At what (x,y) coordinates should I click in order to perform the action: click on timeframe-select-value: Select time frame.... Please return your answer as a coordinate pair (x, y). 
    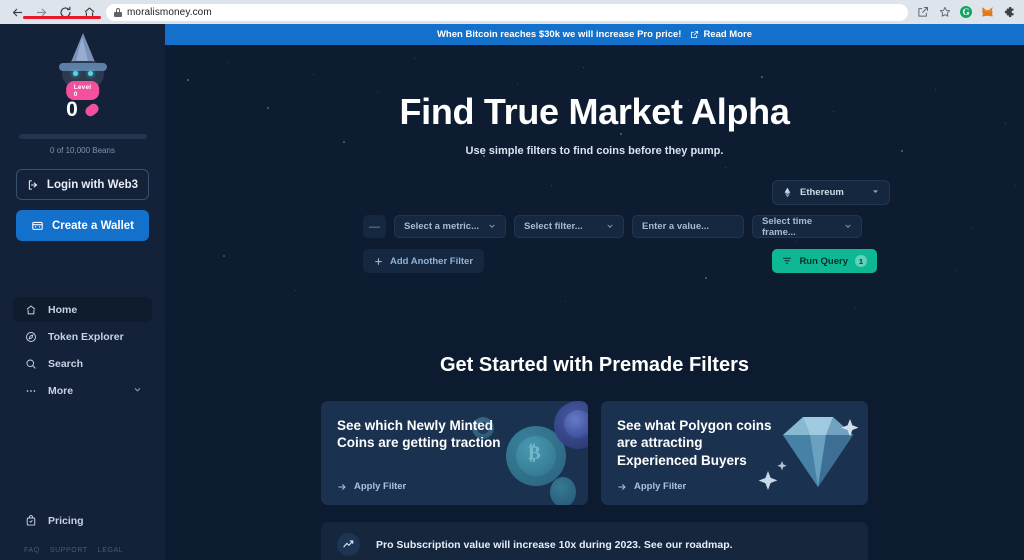
    Looking at the image, I should click on (787, 226).